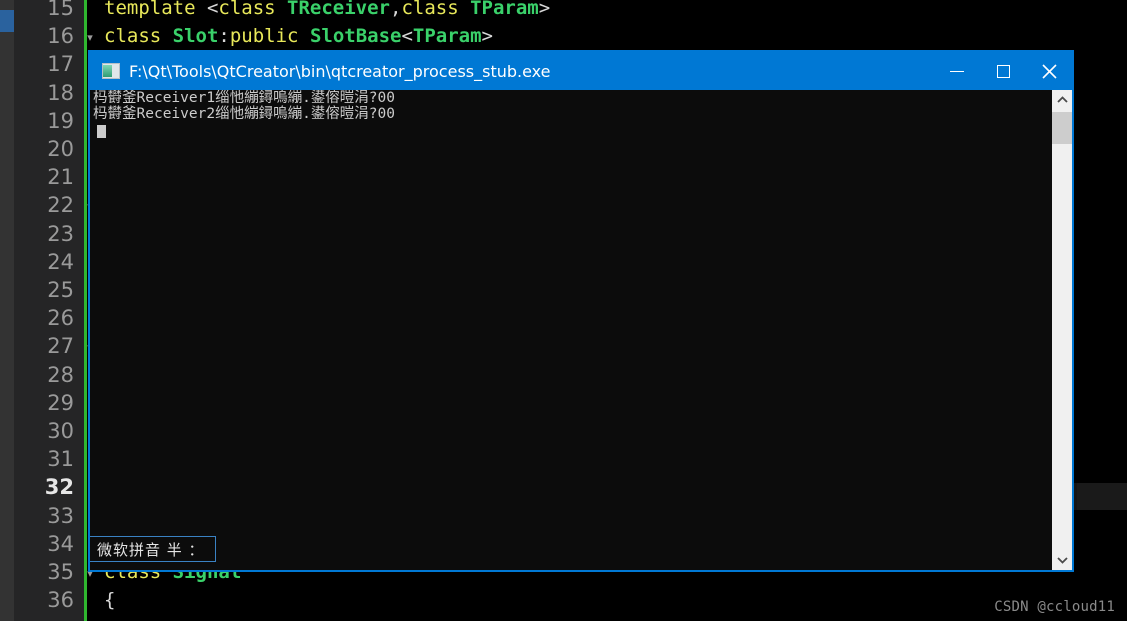 The height and width of the screenshot is (621, 1127). Describe the element at coordinates (59, 487) in the screenshot. I see `line-number: 32` at that location.